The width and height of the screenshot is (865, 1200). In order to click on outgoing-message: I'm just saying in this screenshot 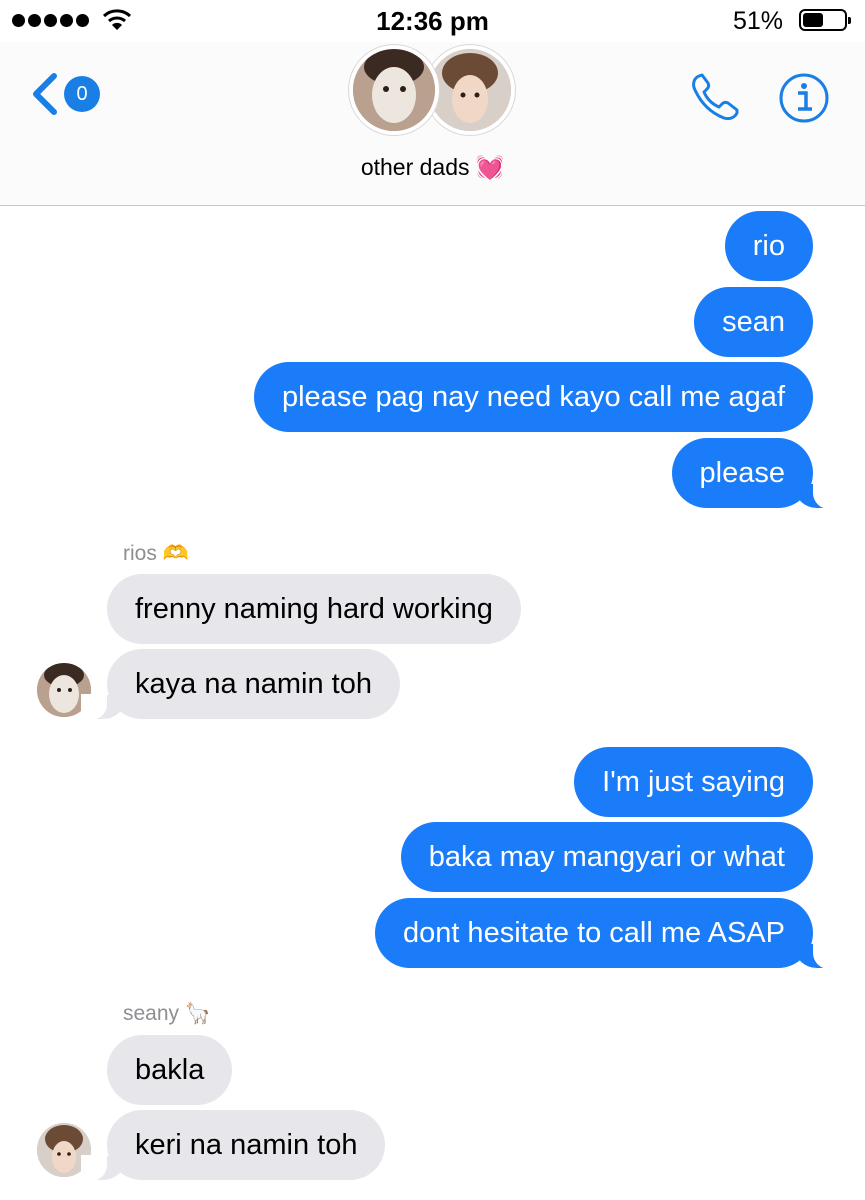, I will do `click(693, 782)`.